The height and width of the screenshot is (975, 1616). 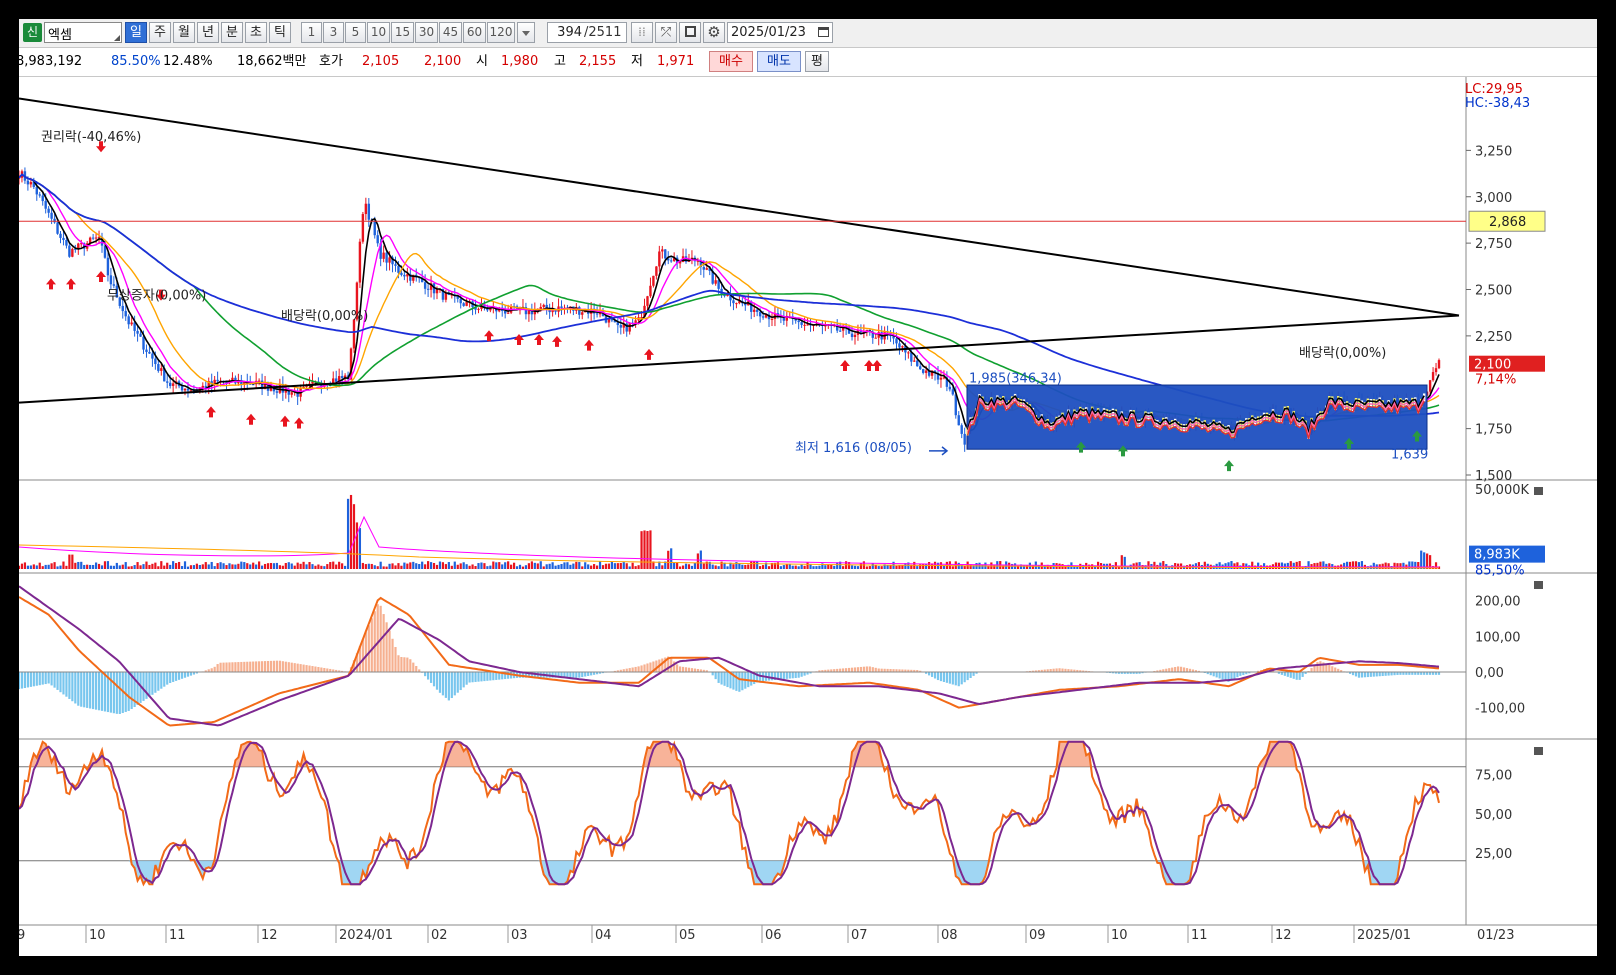 What do you see at coordinates (1495, 935) in the screenshot?
I see `current-date-label: 01/23` at bounding box center [1495, 935].